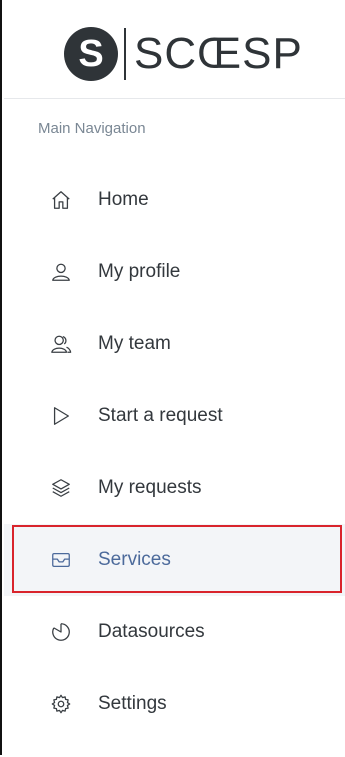 This screenshot has width=345, height=757. What do you see at coordinates (174, 344) in the screenshot?
I see `sidebar-item-my-team: My team` at bounding box center [174, 344].